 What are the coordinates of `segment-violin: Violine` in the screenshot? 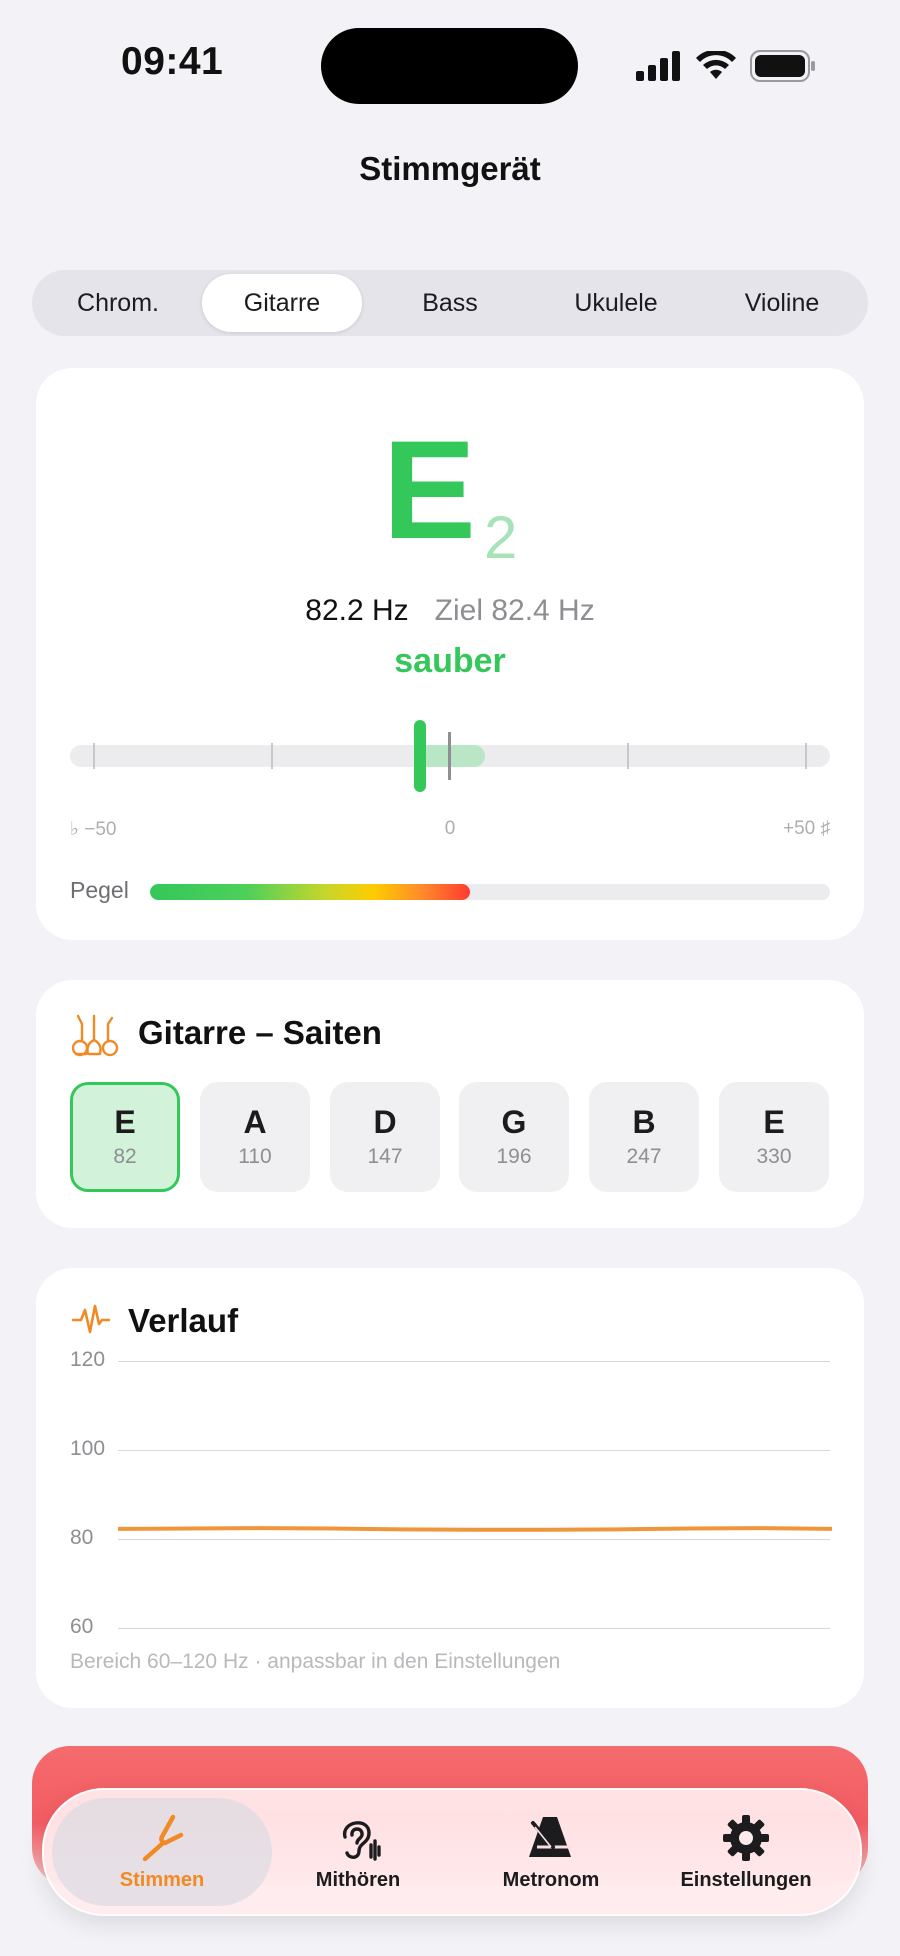 It's located at (782, 303).